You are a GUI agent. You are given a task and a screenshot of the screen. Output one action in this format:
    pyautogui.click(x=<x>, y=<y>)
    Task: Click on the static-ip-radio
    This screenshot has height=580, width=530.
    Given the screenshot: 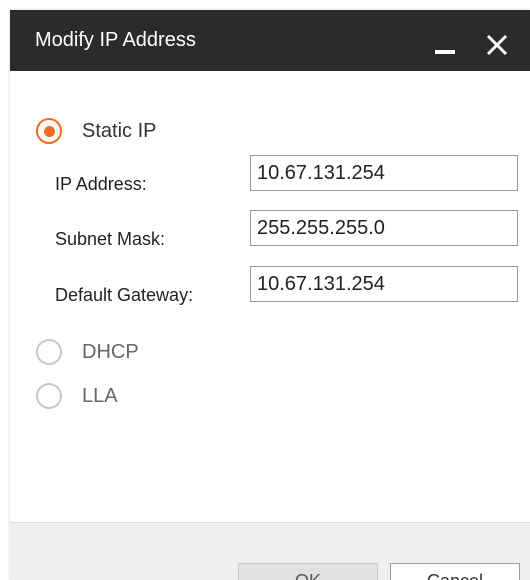 What is the action you would take?
    pyautogui.click(x=49, y=131)
    